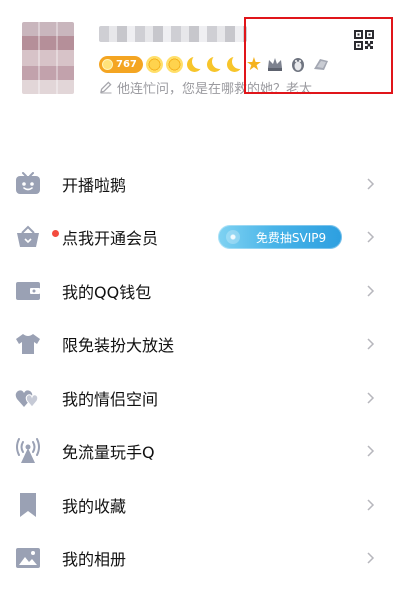 The image size is (400, 591). Describe the element at coordinates (37, 237) in the screenshot. I see `vip-basket-icon` at that location.